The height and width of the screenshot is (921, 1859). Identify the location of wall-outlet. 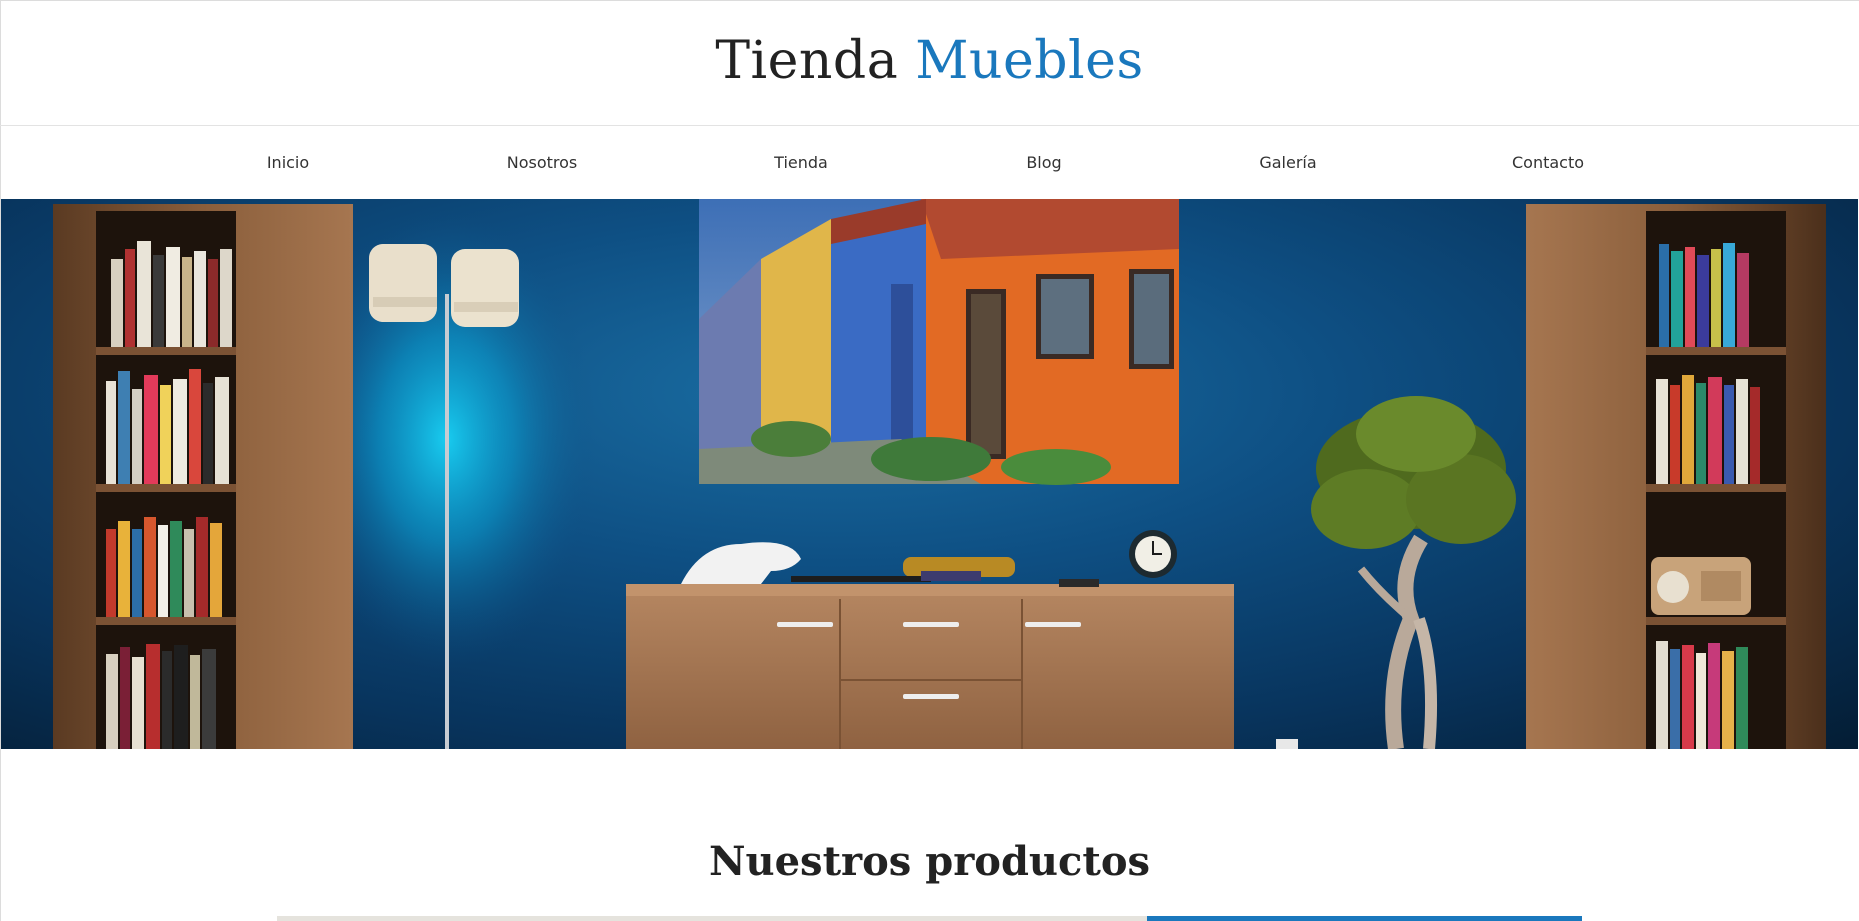
(1287, 744).